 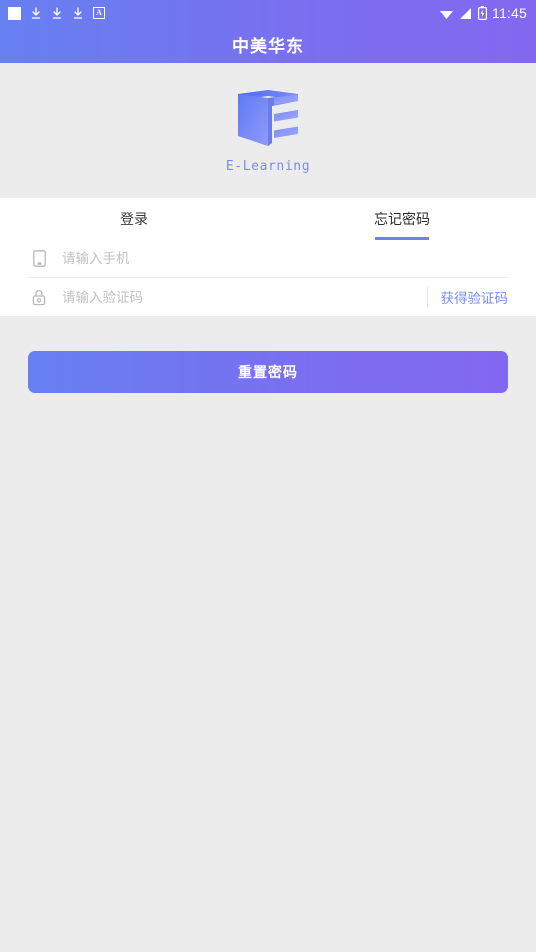 I want to click on status-bar-right-icons: 11:45, so click(x=483, y=13).